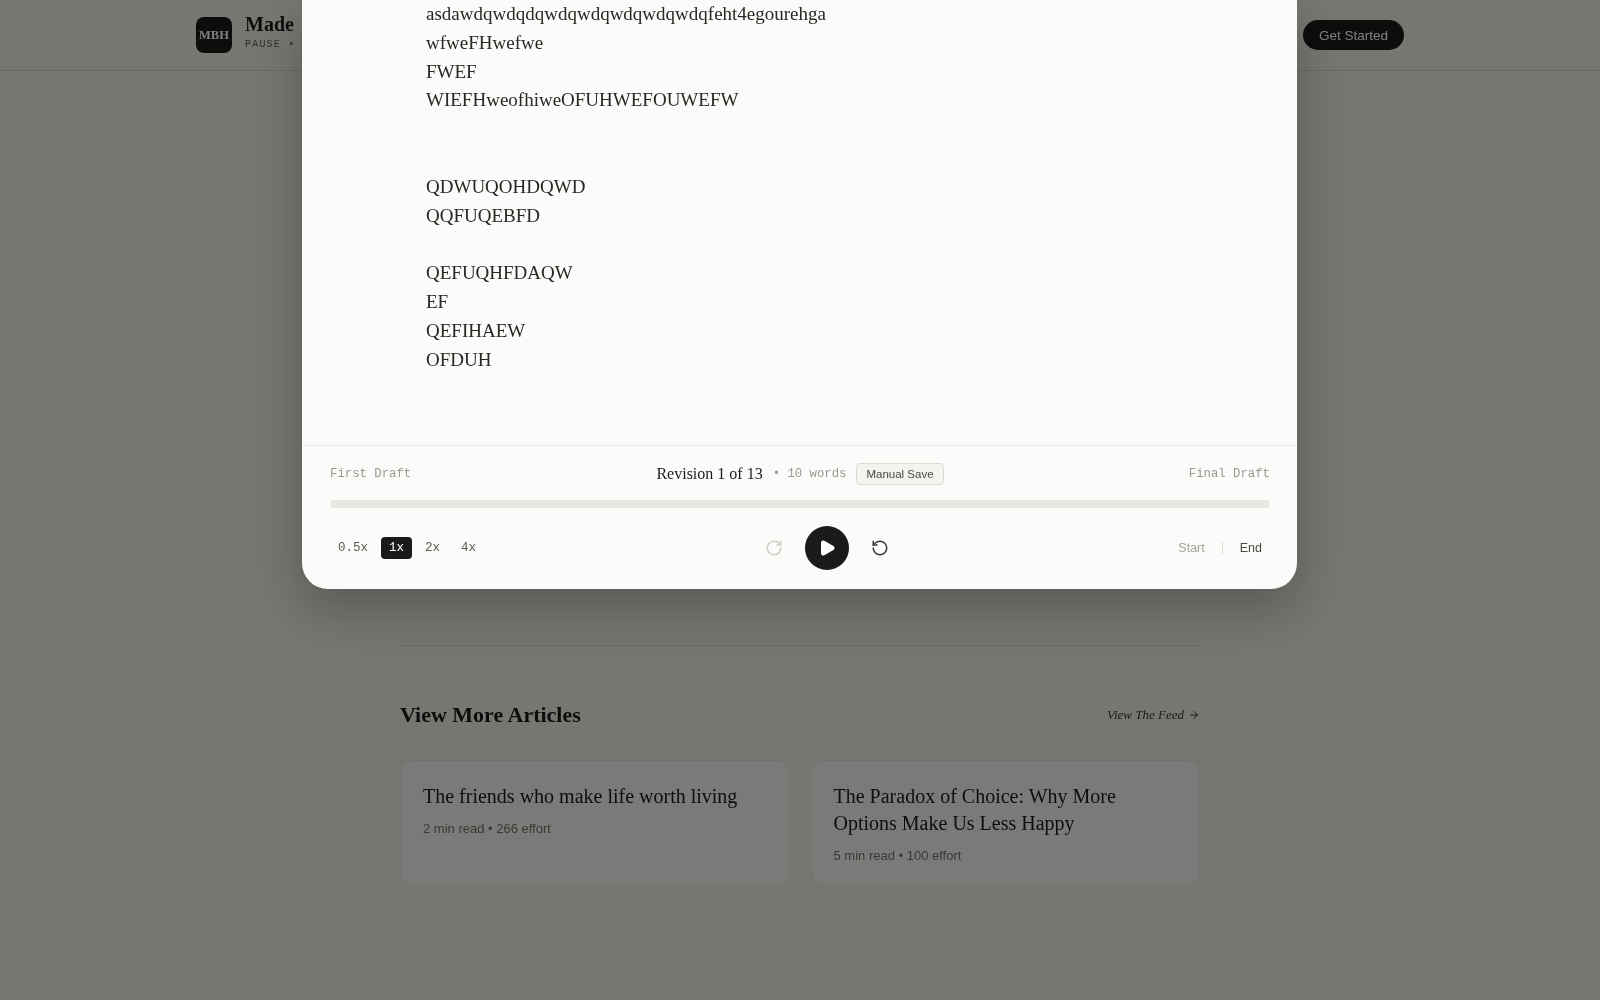 Image resolution: width=1600 pixels, height=1000 pixels. Describe the element at coordinates (499, 273) in the screenshot. I see `document-line: QEFUQHFDAQW` at that location.